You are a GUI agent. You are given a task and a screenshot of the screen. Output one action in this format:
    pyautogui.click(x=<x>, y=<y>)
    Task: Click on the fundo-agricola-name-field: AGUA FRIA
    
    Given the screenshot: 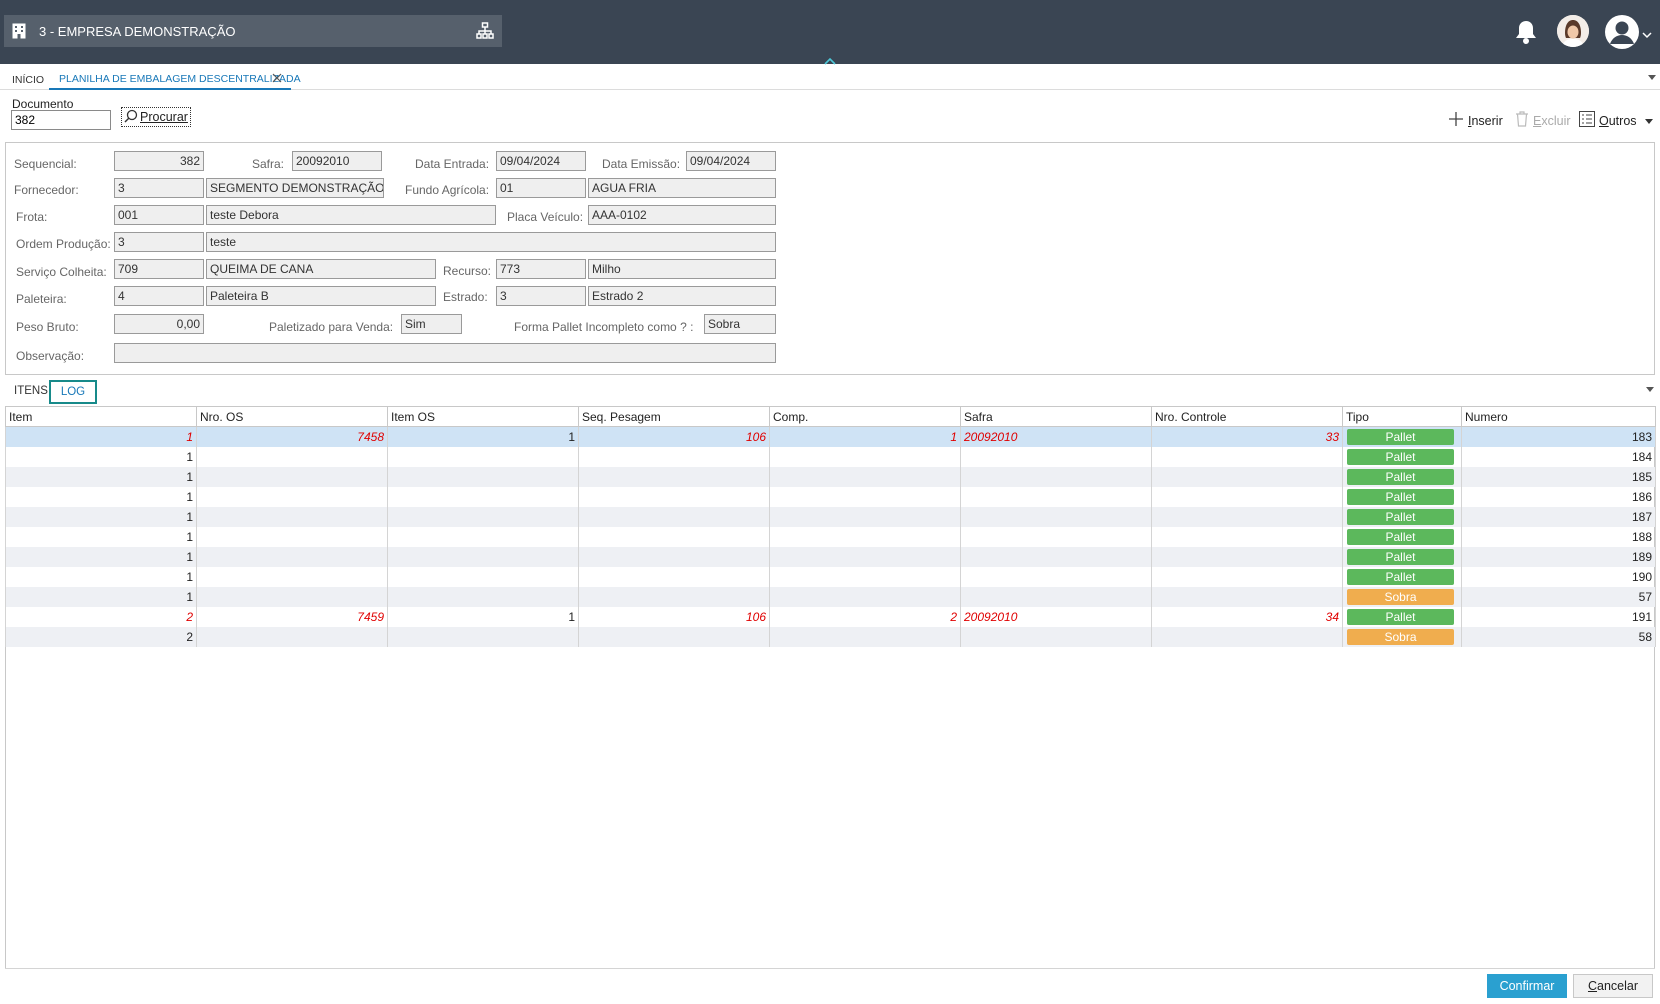 What is the action you would take?
    pyautogui.click(x=682, y=188)
    